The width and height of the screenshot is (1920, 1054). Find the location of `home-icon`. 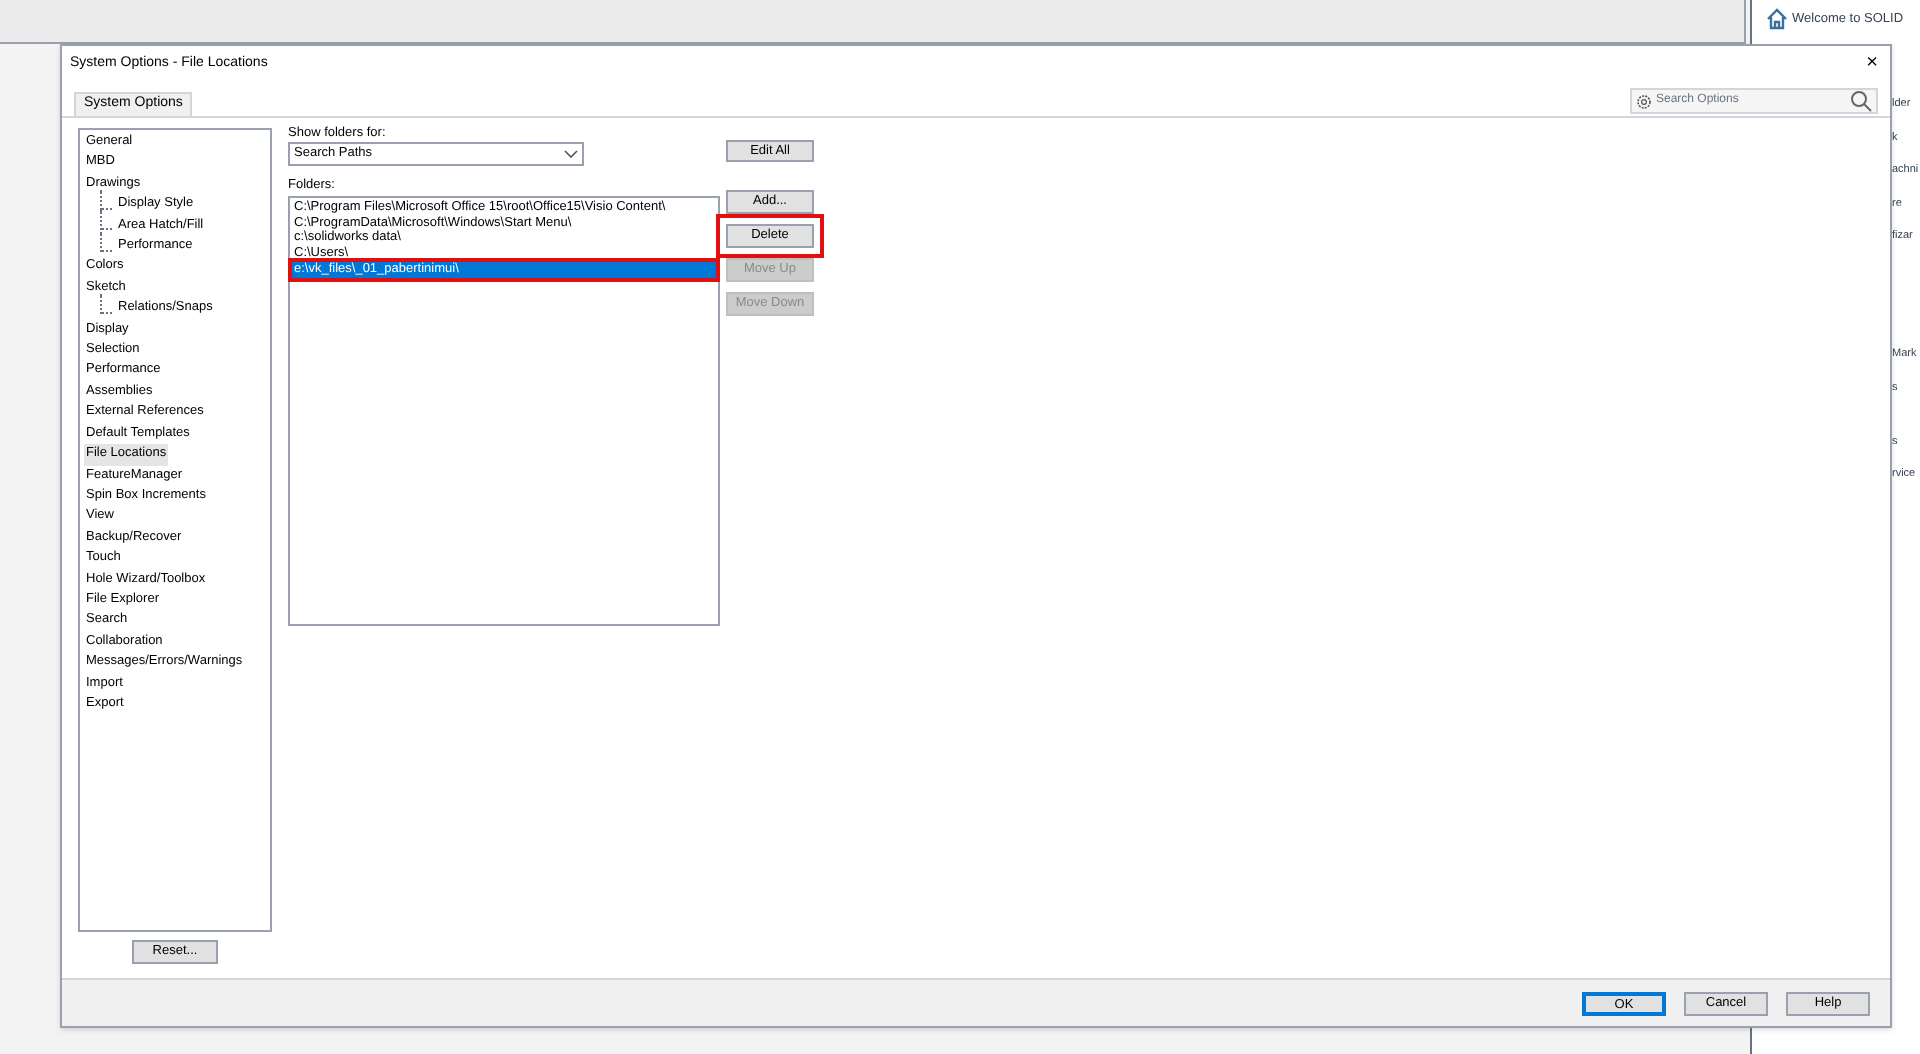

home-icon is located at coordinates (1777, 19).